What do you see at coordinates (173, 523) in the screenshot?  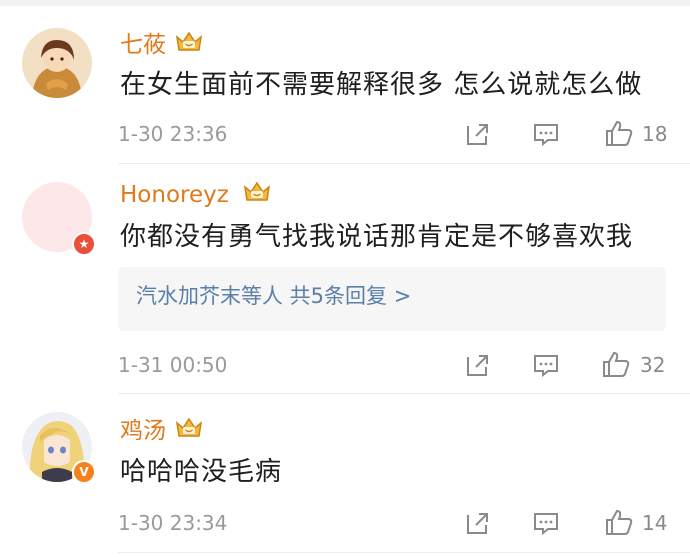 I see `timestamp: 1-30 23:34` at bounding box center [173, 523].